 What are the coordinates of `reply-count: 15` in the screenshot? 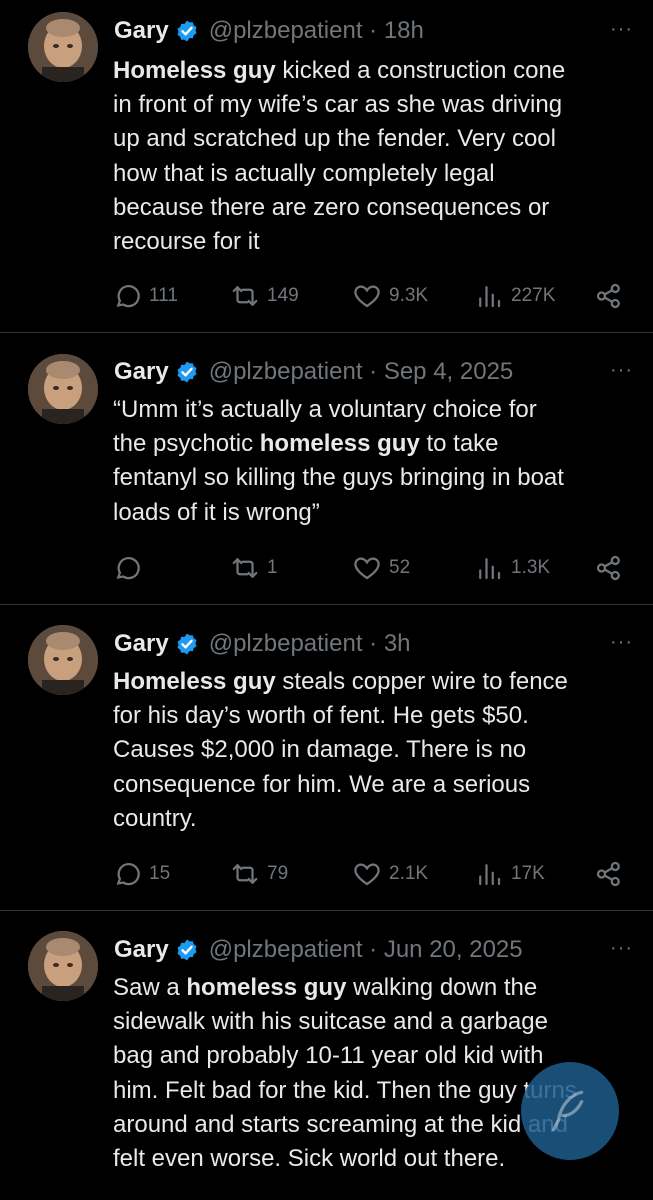 It's located at (160, 873).